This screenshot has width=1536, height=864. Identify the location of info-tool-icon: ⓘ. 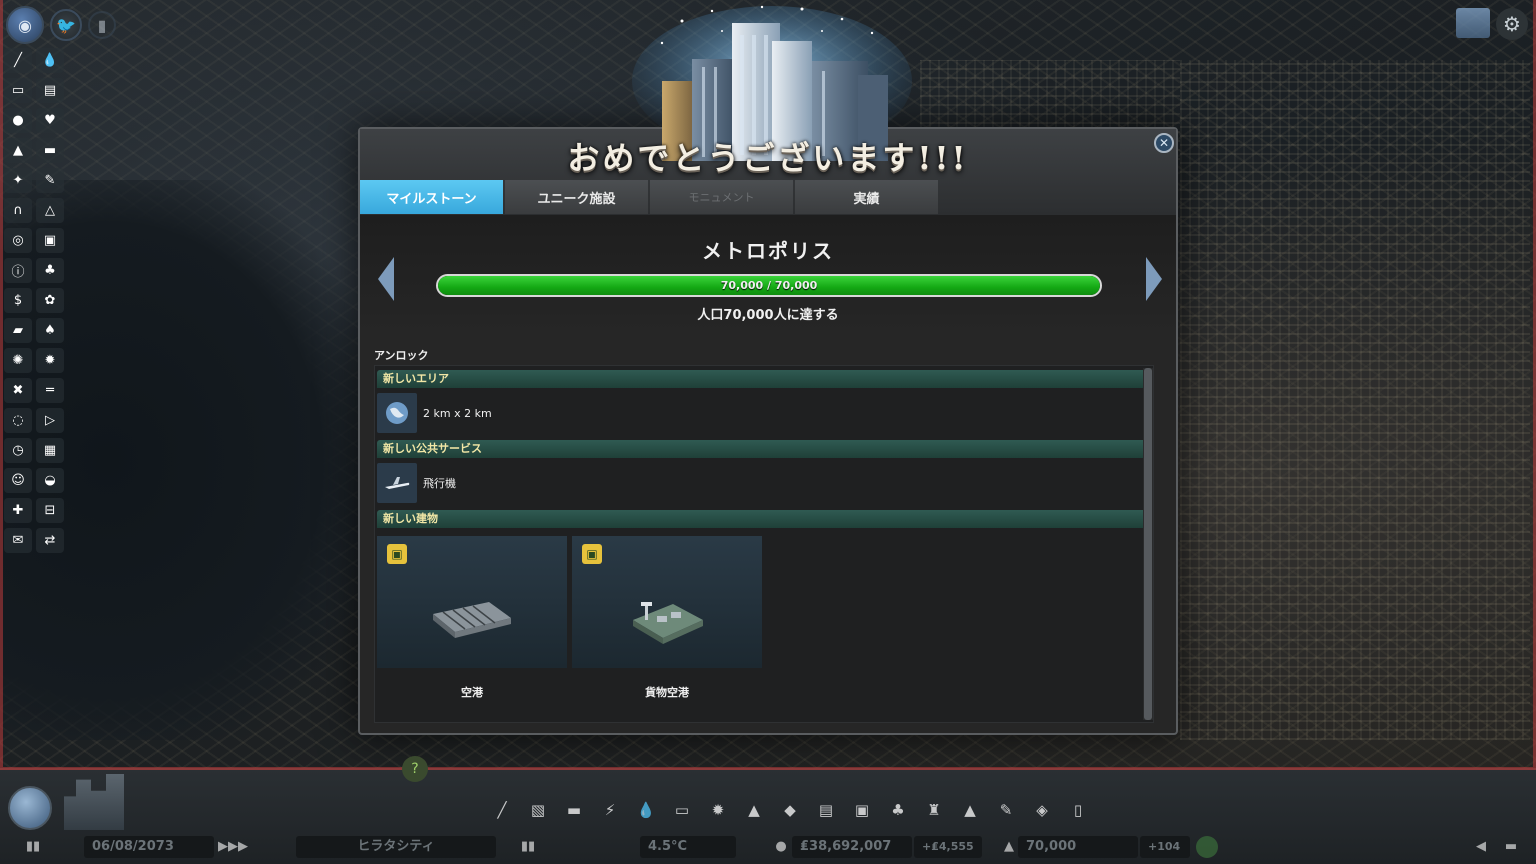
(18, 270).